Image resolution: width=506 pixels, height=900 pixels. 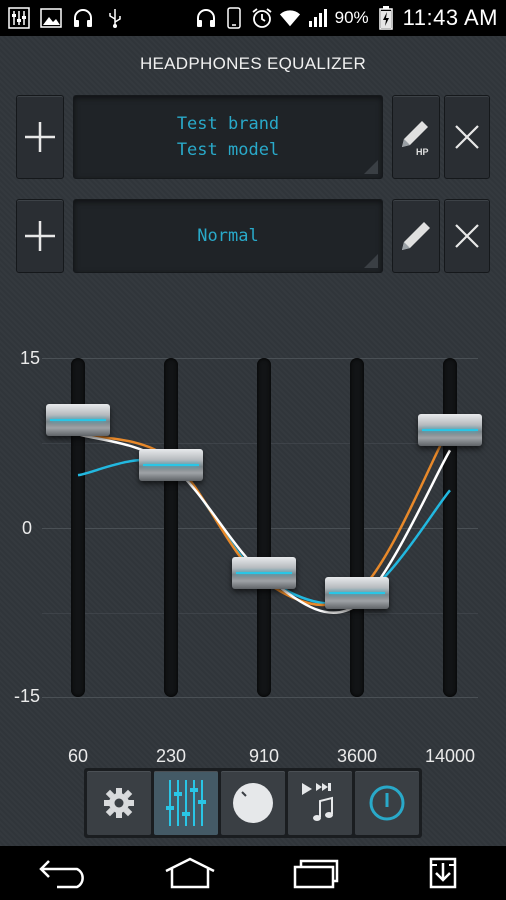 I want to click on download-icon, so click(x=442, y=873).